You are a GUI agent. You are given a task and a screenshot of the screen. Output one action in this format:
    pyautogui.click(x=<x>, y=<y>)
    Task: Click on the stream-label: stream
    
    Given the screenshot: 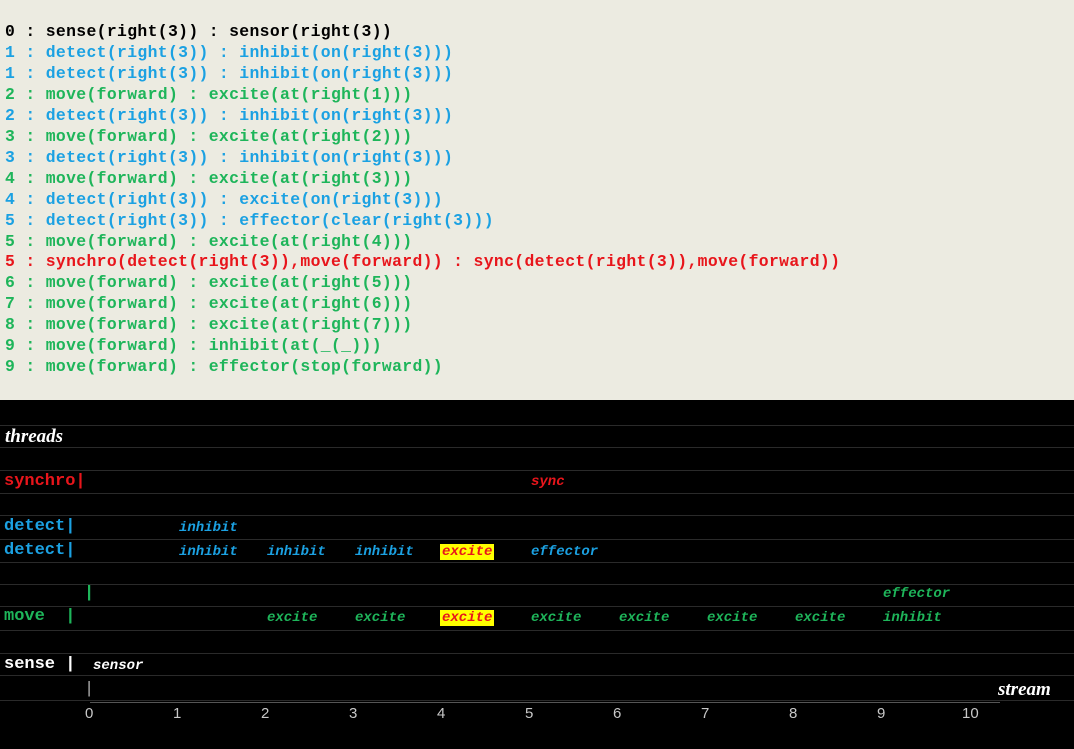 What is the action you would take?
    pyautogui.click(x=1024, y=689)
    